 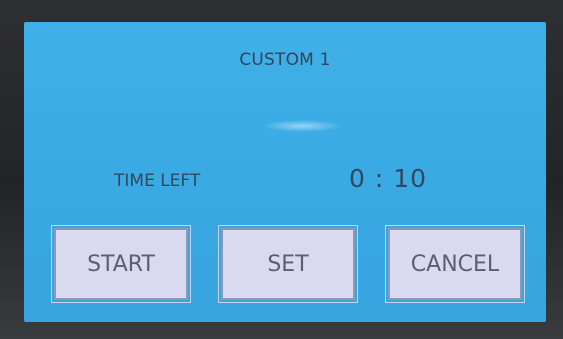 I want to click on set-button: SET, so click(x=288, y=264).